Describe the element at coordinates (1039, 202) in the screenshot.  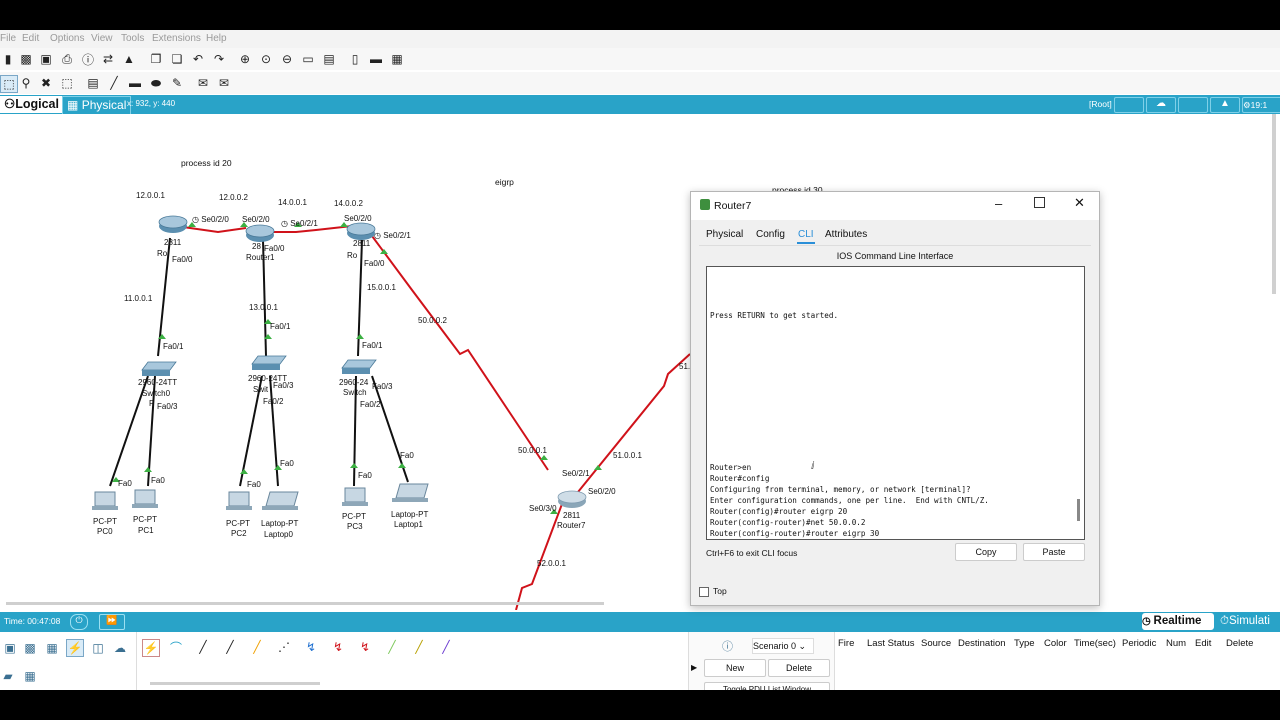
I see `maximize-icon` at that location.